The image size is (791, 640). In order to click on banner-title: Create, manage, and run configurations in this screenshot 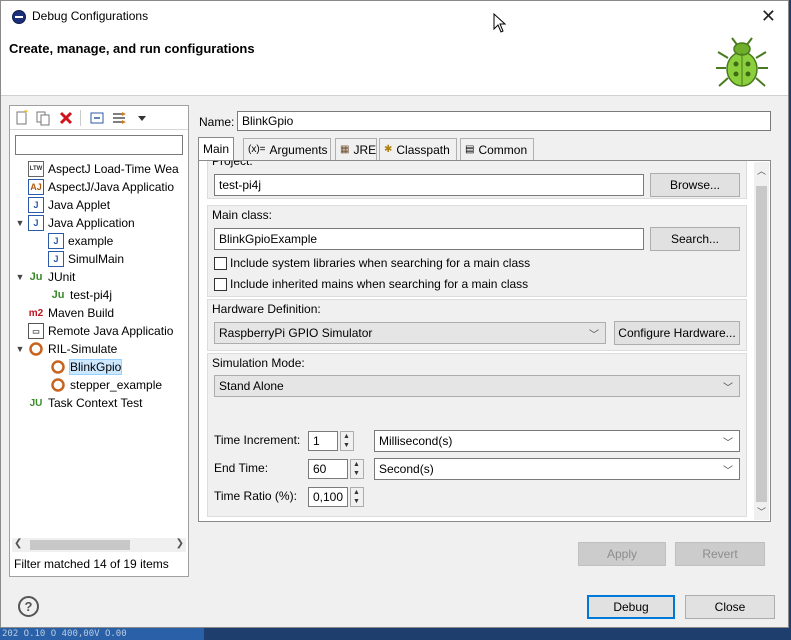, I will do `click(132, 48)`.